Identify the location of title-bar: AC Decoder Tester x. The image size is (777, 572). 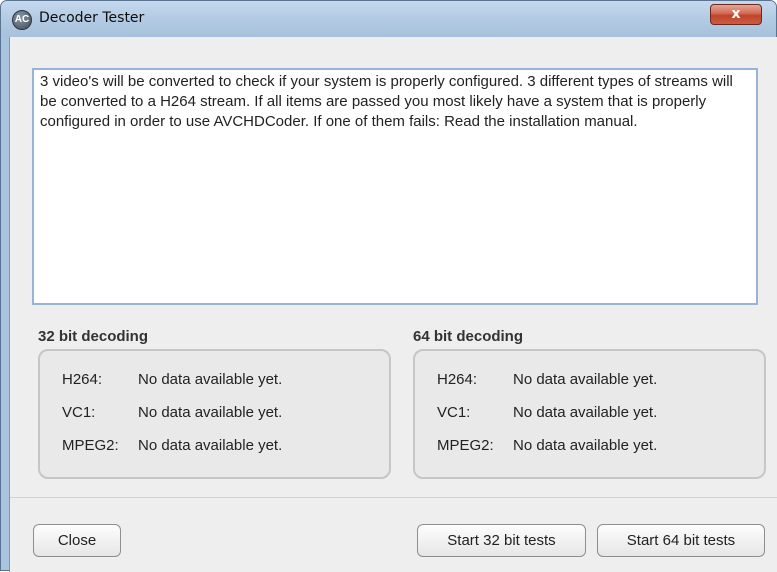
(388, 19).